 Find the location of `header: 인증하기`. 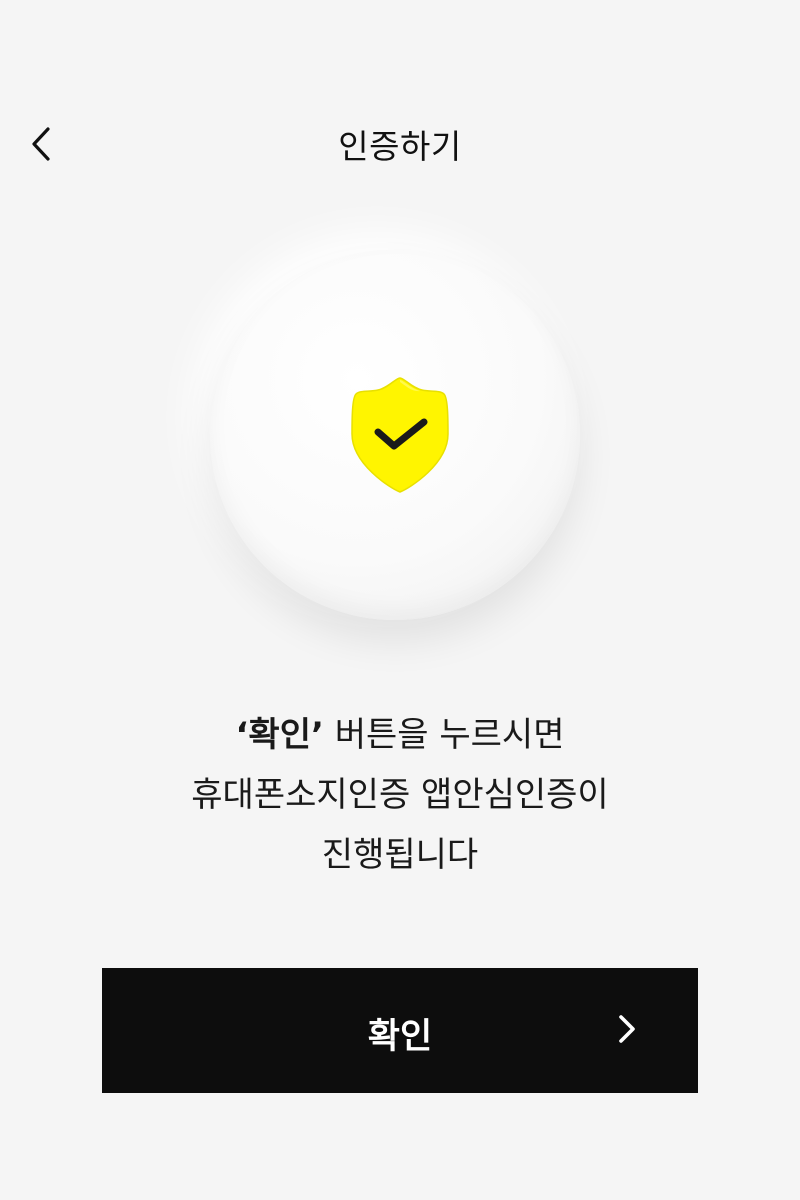

header: 인증하기 is located at coordinates (400, 140).